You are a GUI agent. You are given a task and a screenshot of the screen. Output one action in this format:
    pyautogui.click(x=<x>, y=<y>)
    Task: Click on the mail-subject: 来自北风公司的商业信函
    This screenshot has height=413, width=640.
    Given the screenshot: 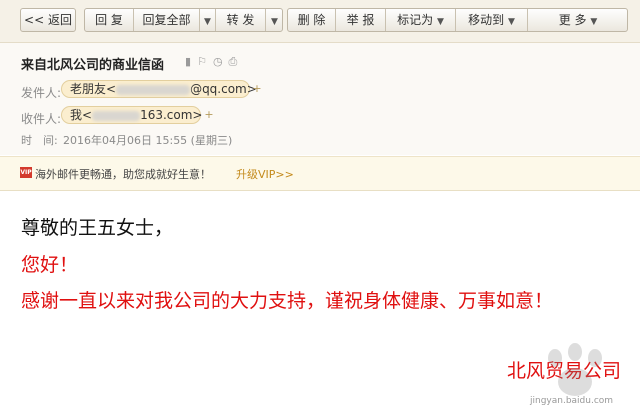 What is the action you would take?
    pyautogui.click(x=93, y=65)
    